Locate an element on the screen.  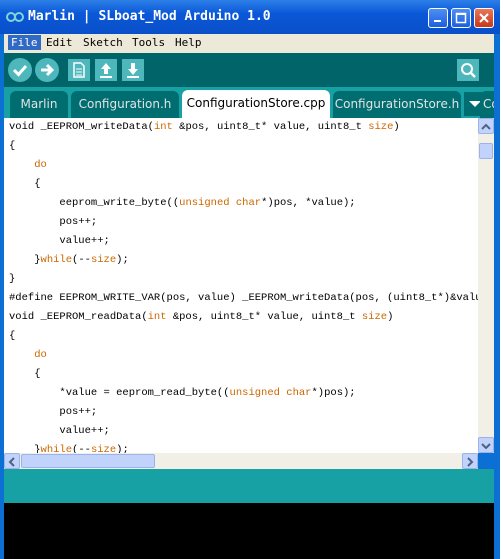
vertical-scroll-thumb is located at coordinates (486, 151).